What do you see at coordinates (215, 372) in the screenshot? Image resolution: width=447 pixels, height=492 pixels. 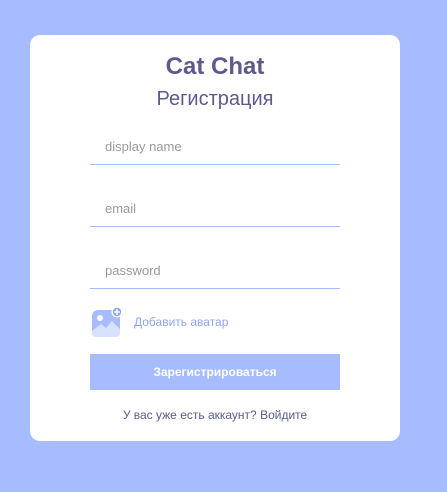 I see `register-button: Зарегистрироваться` at bounding box center [215, 372].